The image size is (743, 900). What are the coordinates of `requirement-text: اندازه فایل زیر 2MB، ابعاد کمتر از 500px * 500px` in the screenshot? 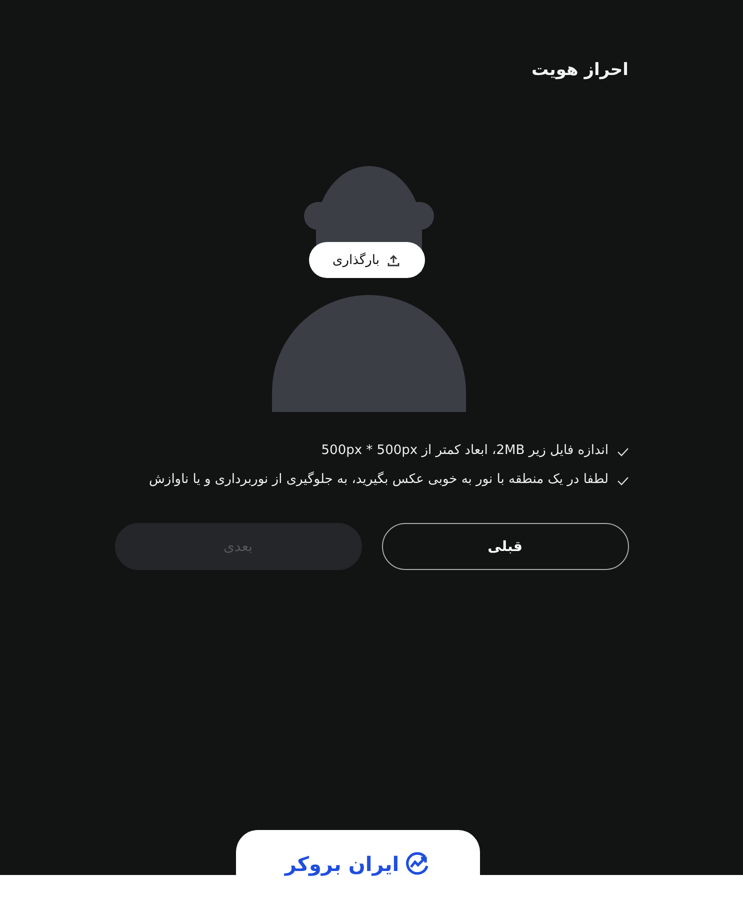 It's located at (464, 450).